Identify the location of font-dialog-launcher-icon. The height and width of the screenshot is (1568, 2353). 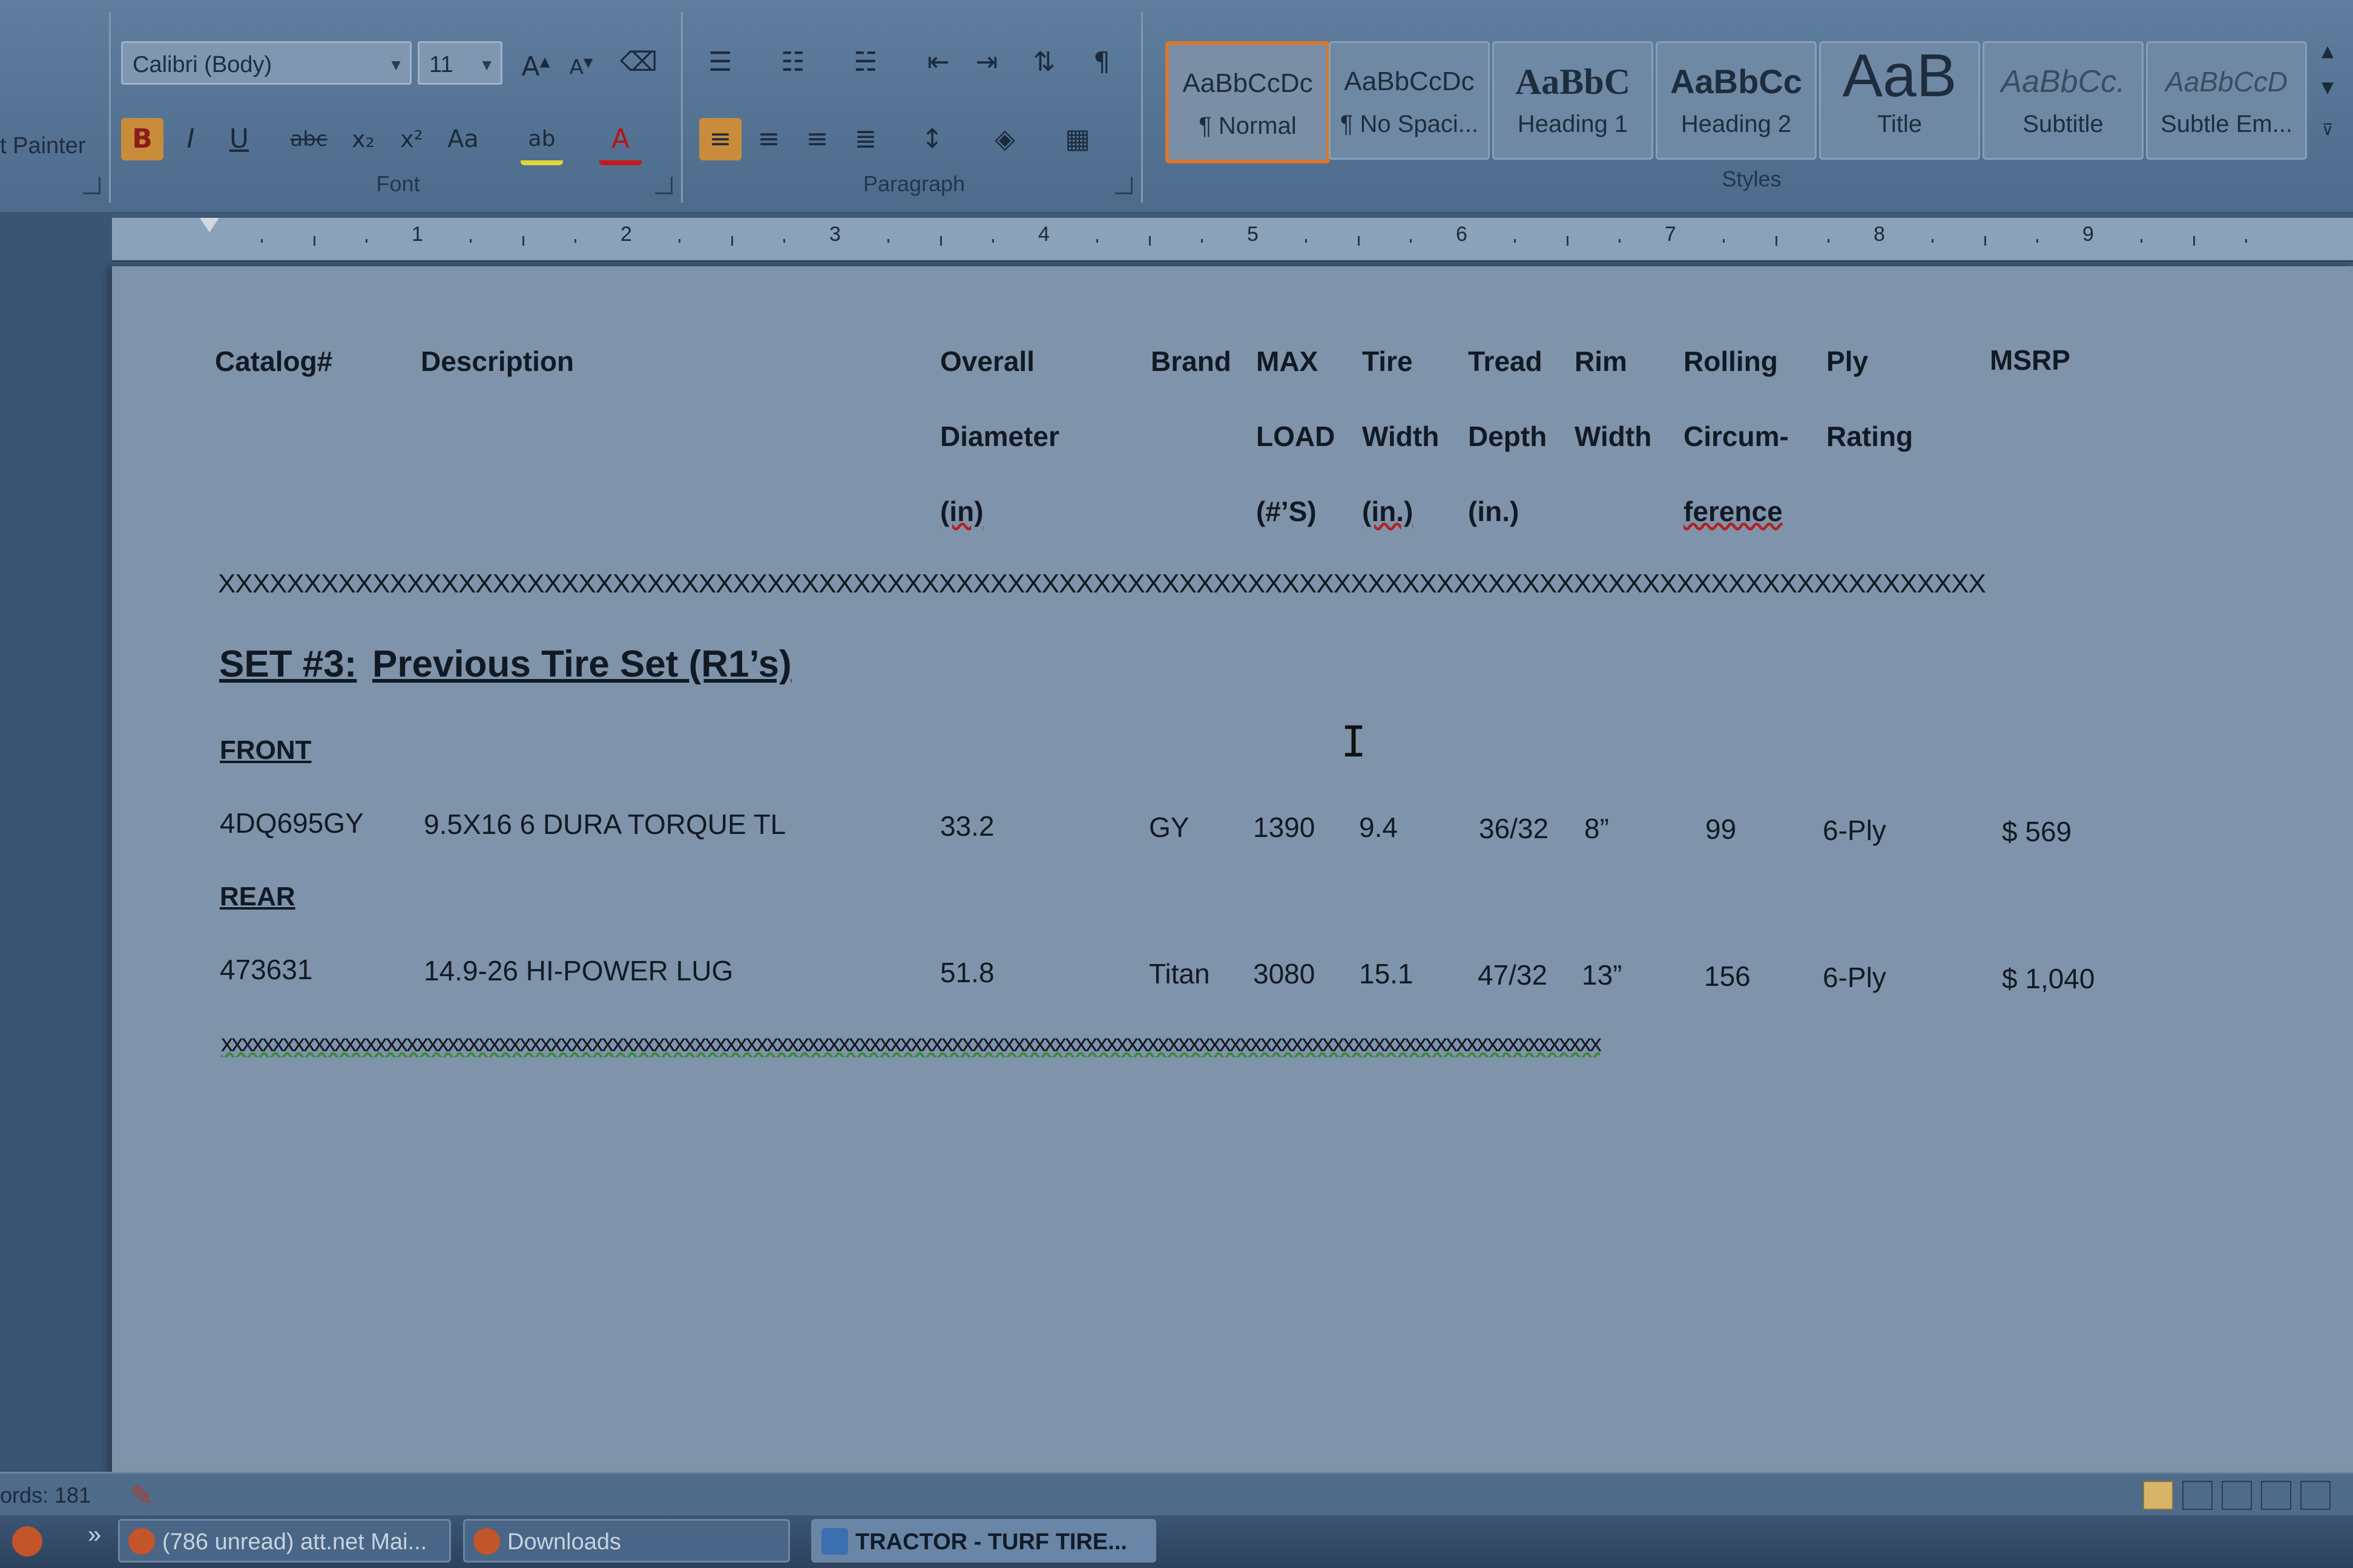
(664, 185).